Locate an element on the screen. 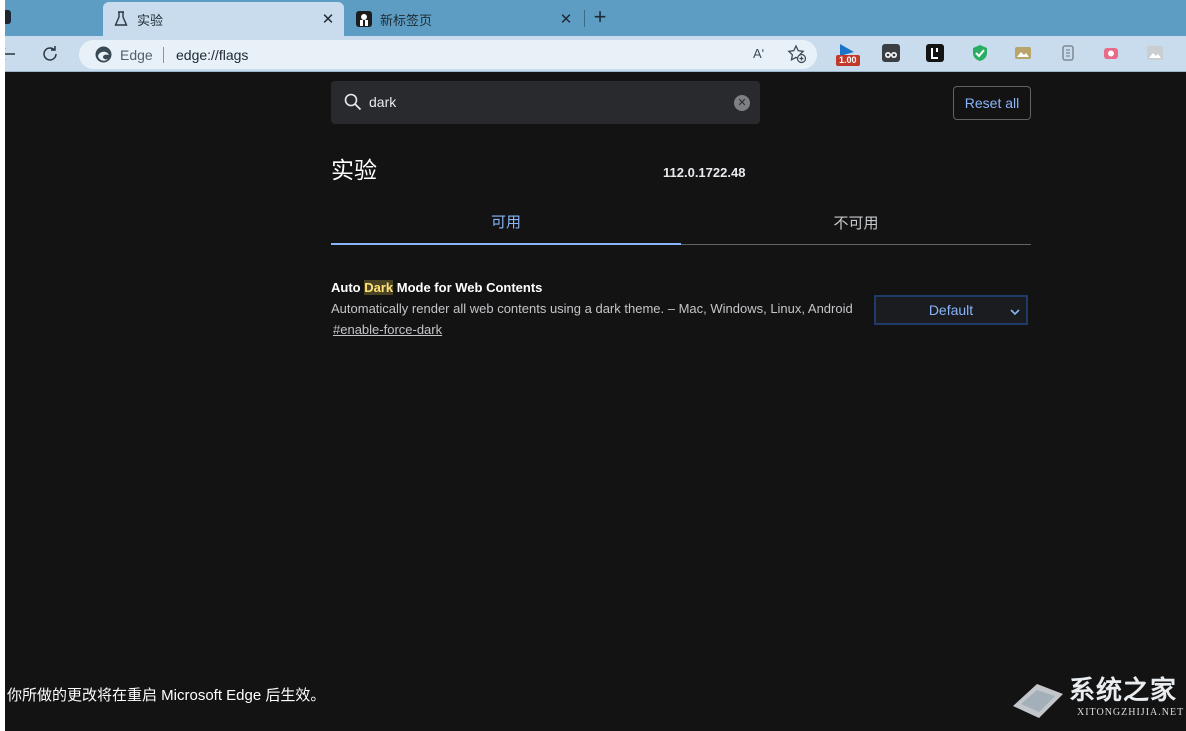 Image resolution: width=1186 pixels, height=731 pixels. site-identity: Edge is located at coordinates (136, 55).